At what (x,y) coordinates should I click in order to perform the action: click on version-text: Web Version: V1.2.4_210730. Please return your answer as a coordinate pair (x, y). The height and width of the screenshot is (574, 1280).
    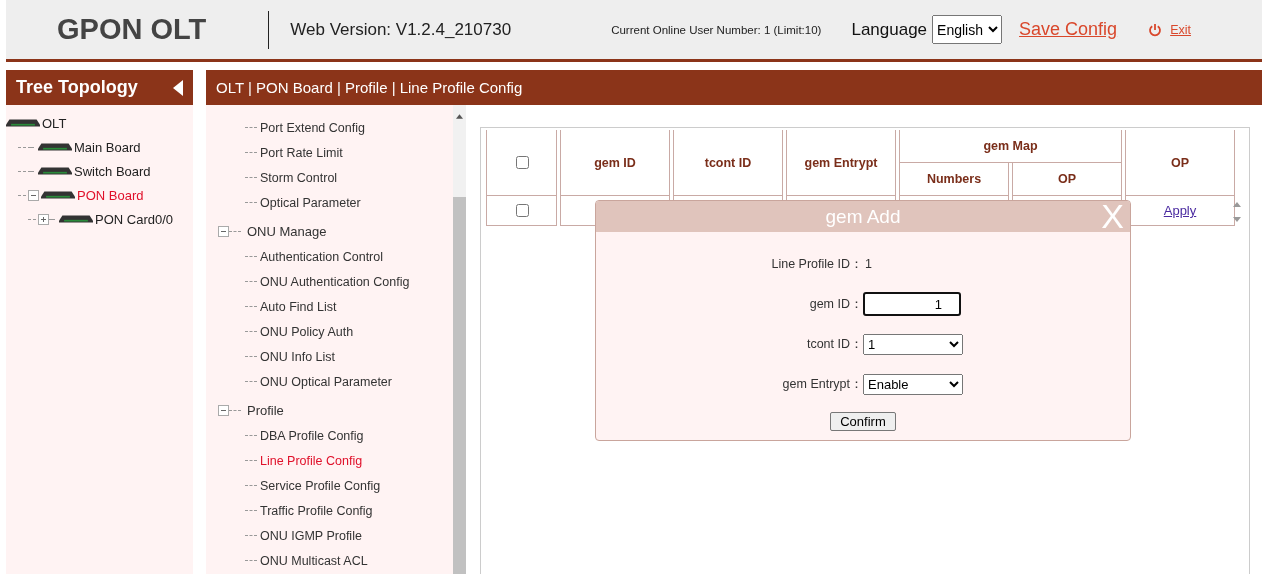
    Looking at the image, I should click on (401, 29).